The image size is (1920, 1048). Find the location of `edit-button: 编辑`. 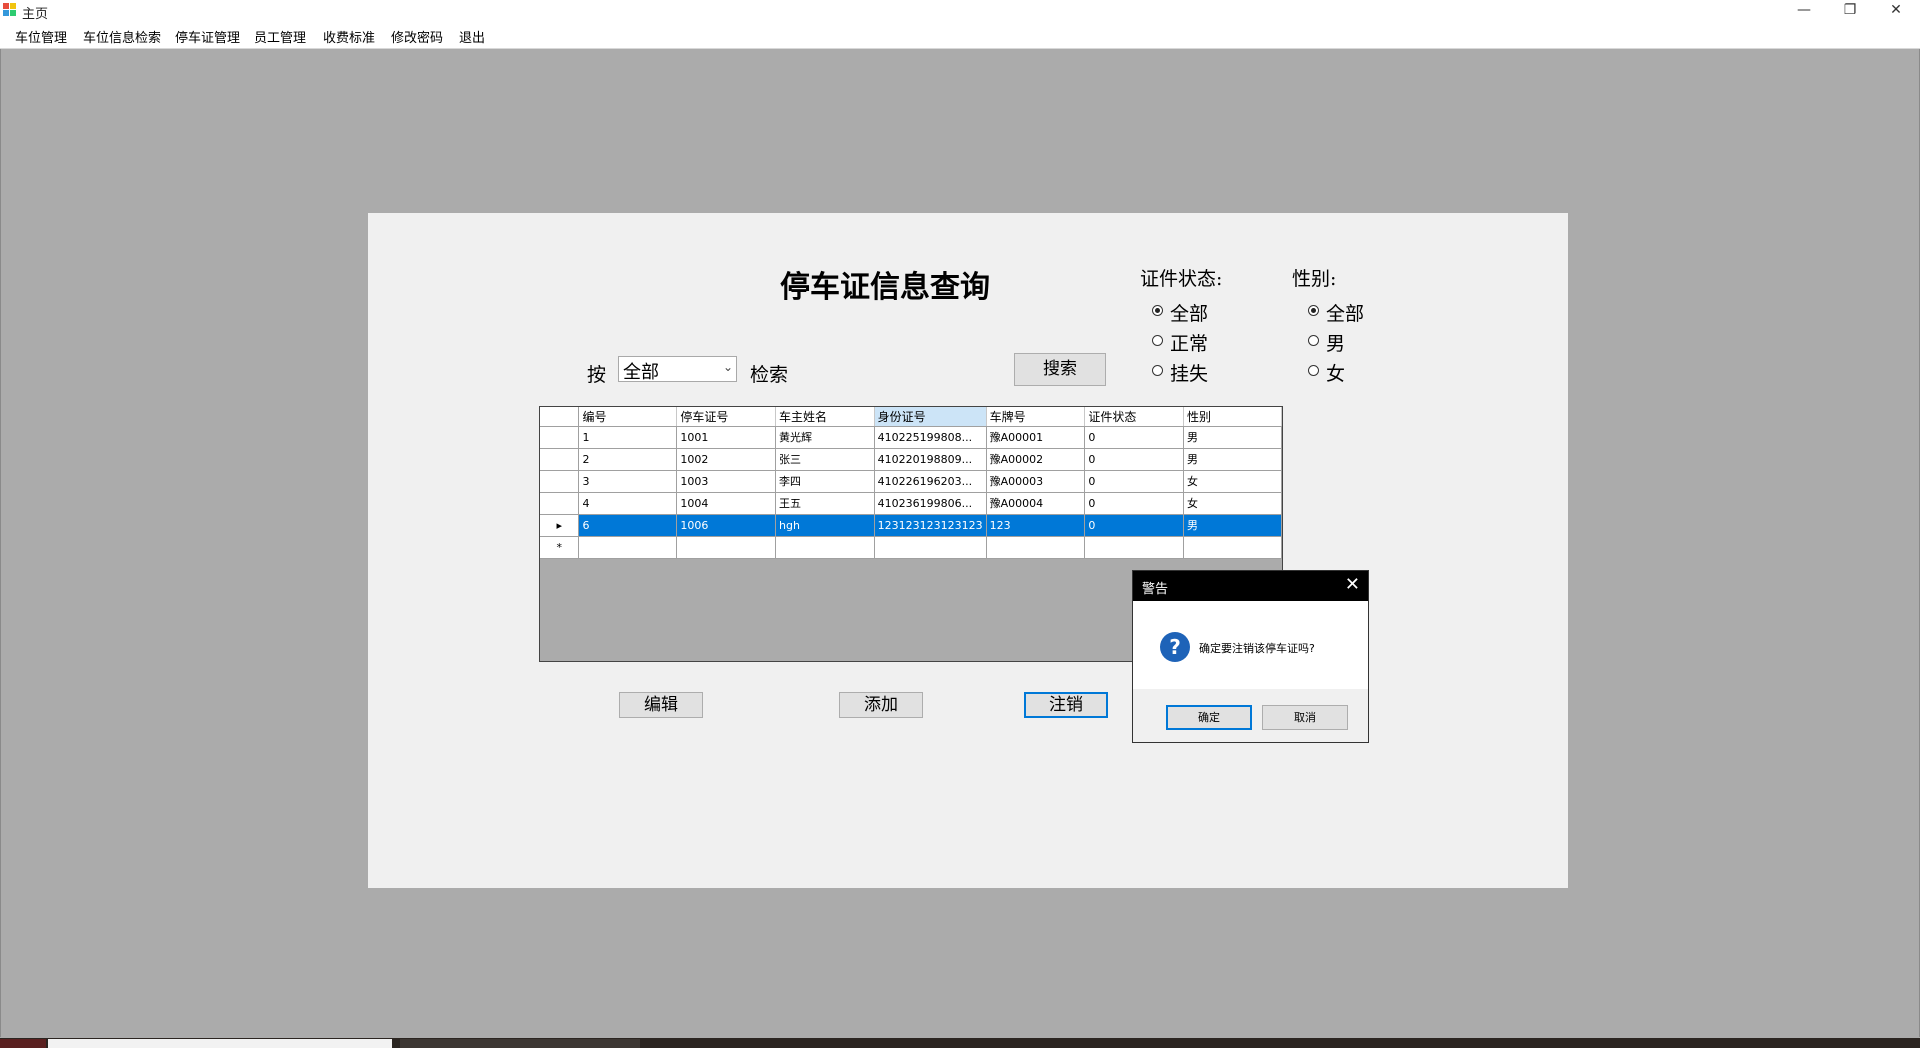

edit-button: 编辑 is located at coordinates (661, 705).